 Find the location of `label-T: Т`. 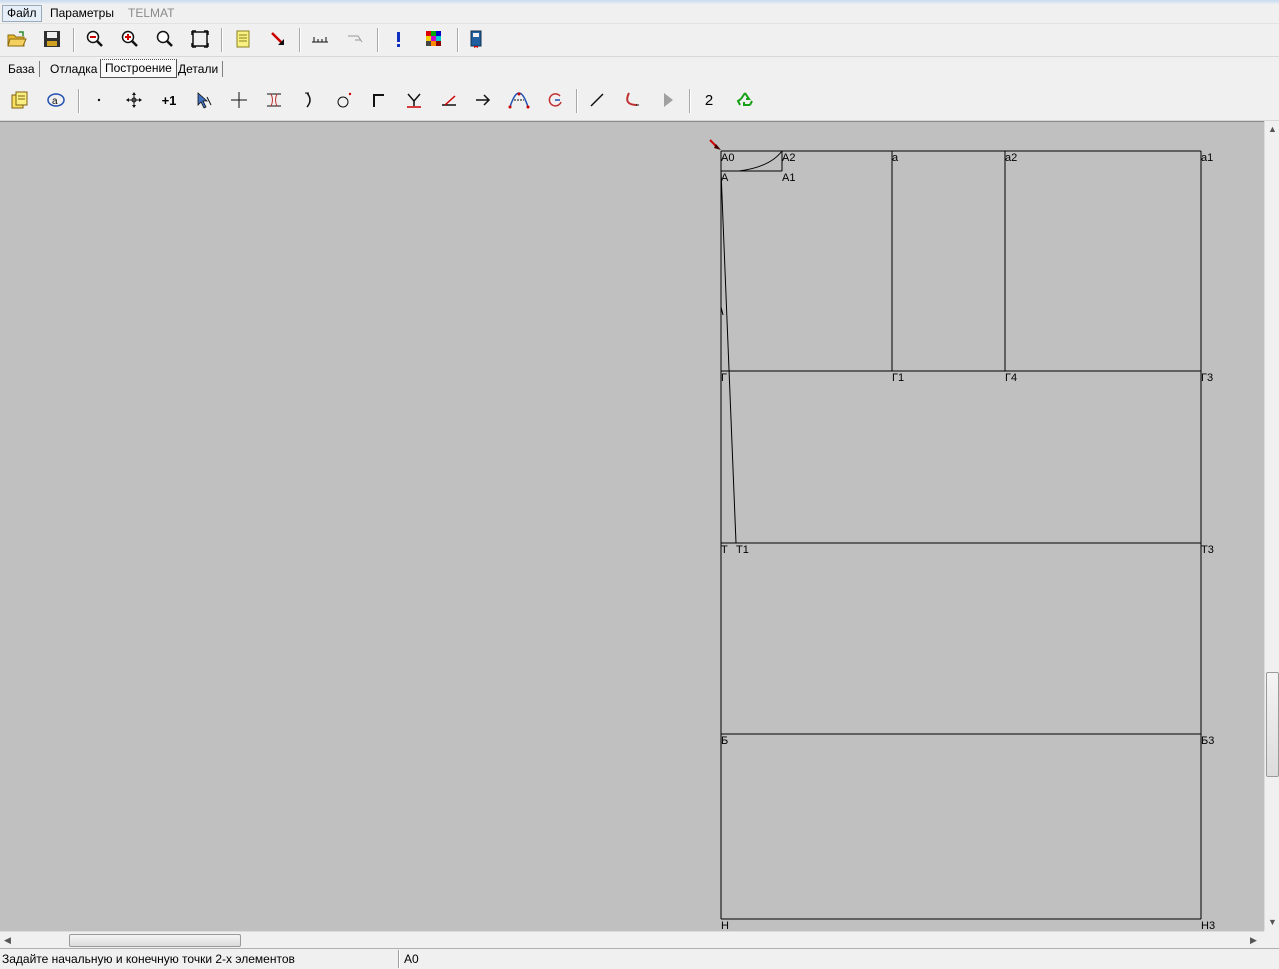

label-T: Т is located at coordinates (724, 550).